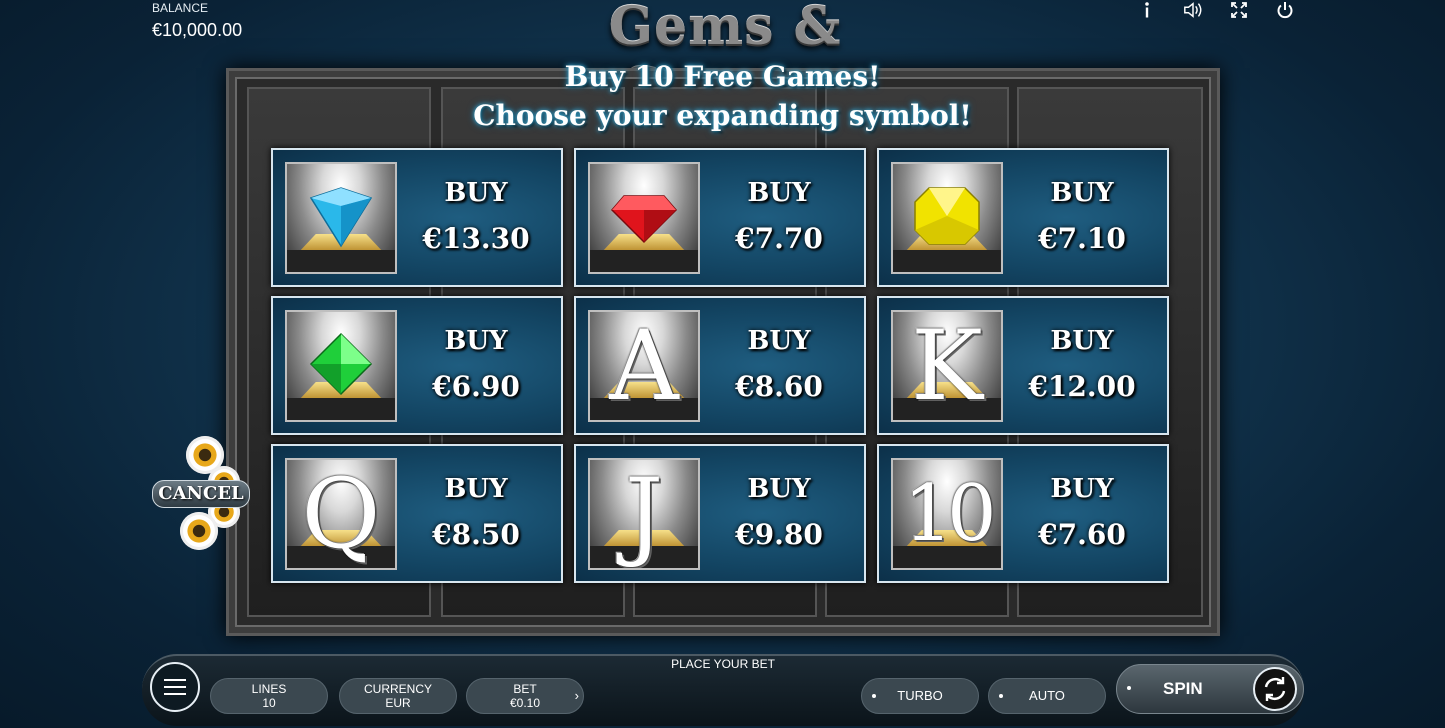 This screenshot has height=728, width=1445. Describe the element at coordinates (417, 513) in the screenshot. I see `buy-card-queen: Q BUY €8.50` at that location.